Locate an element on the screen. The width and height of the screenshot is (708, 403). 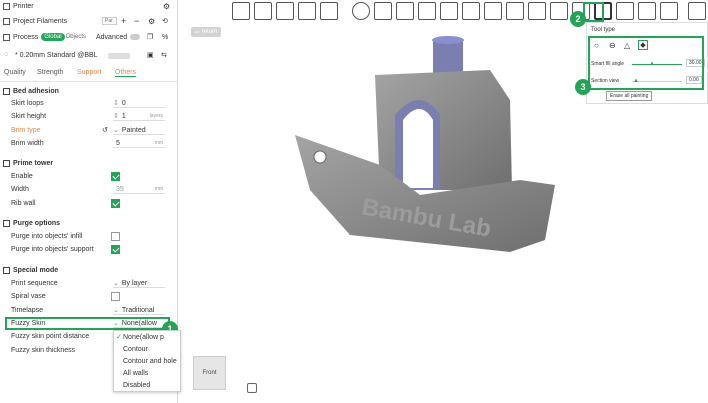
filament-settings-icon: ⚙ is located at coordinates (151, 21).